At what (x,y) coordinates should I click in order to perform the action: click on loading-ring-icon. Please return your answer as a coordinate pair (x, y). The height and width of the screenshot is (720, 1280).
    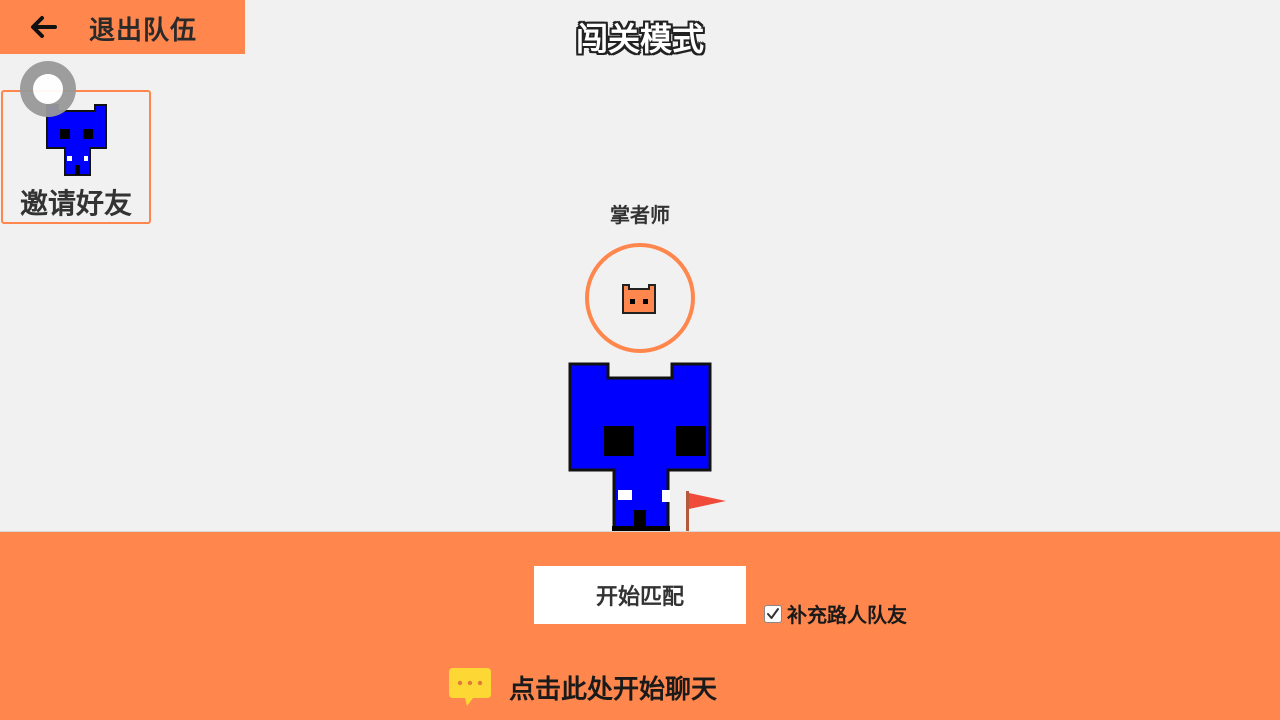
    Looking at the image, I should click on (48, 89).